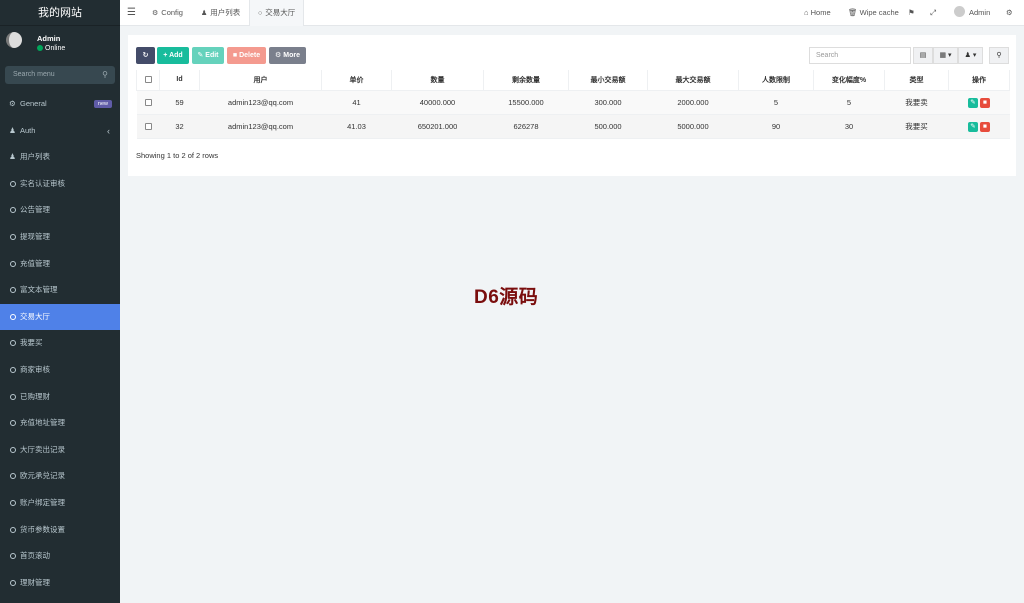 This screenshot has width=1024, height=603. Describe the element at coordinates (49, 38) in the screenshot. I see `user-name: Admin` at that location.